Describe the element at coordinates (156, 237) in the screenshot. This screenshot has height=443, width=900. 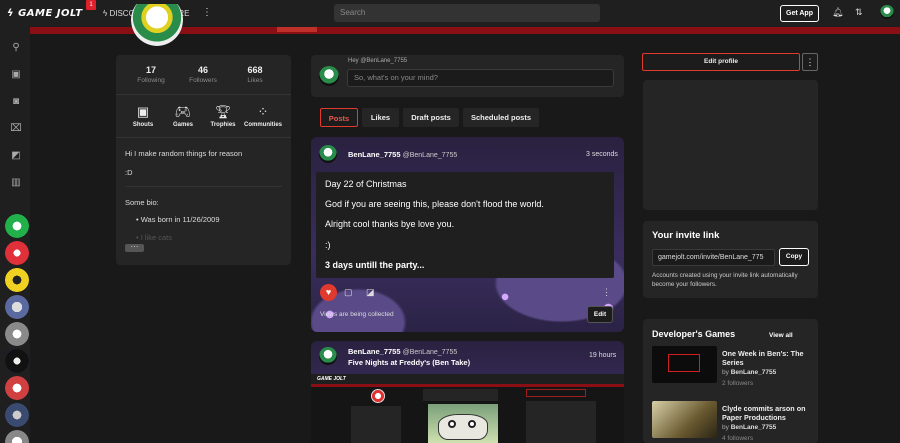
I see `bio-bullet-text: I like cats` at that location.